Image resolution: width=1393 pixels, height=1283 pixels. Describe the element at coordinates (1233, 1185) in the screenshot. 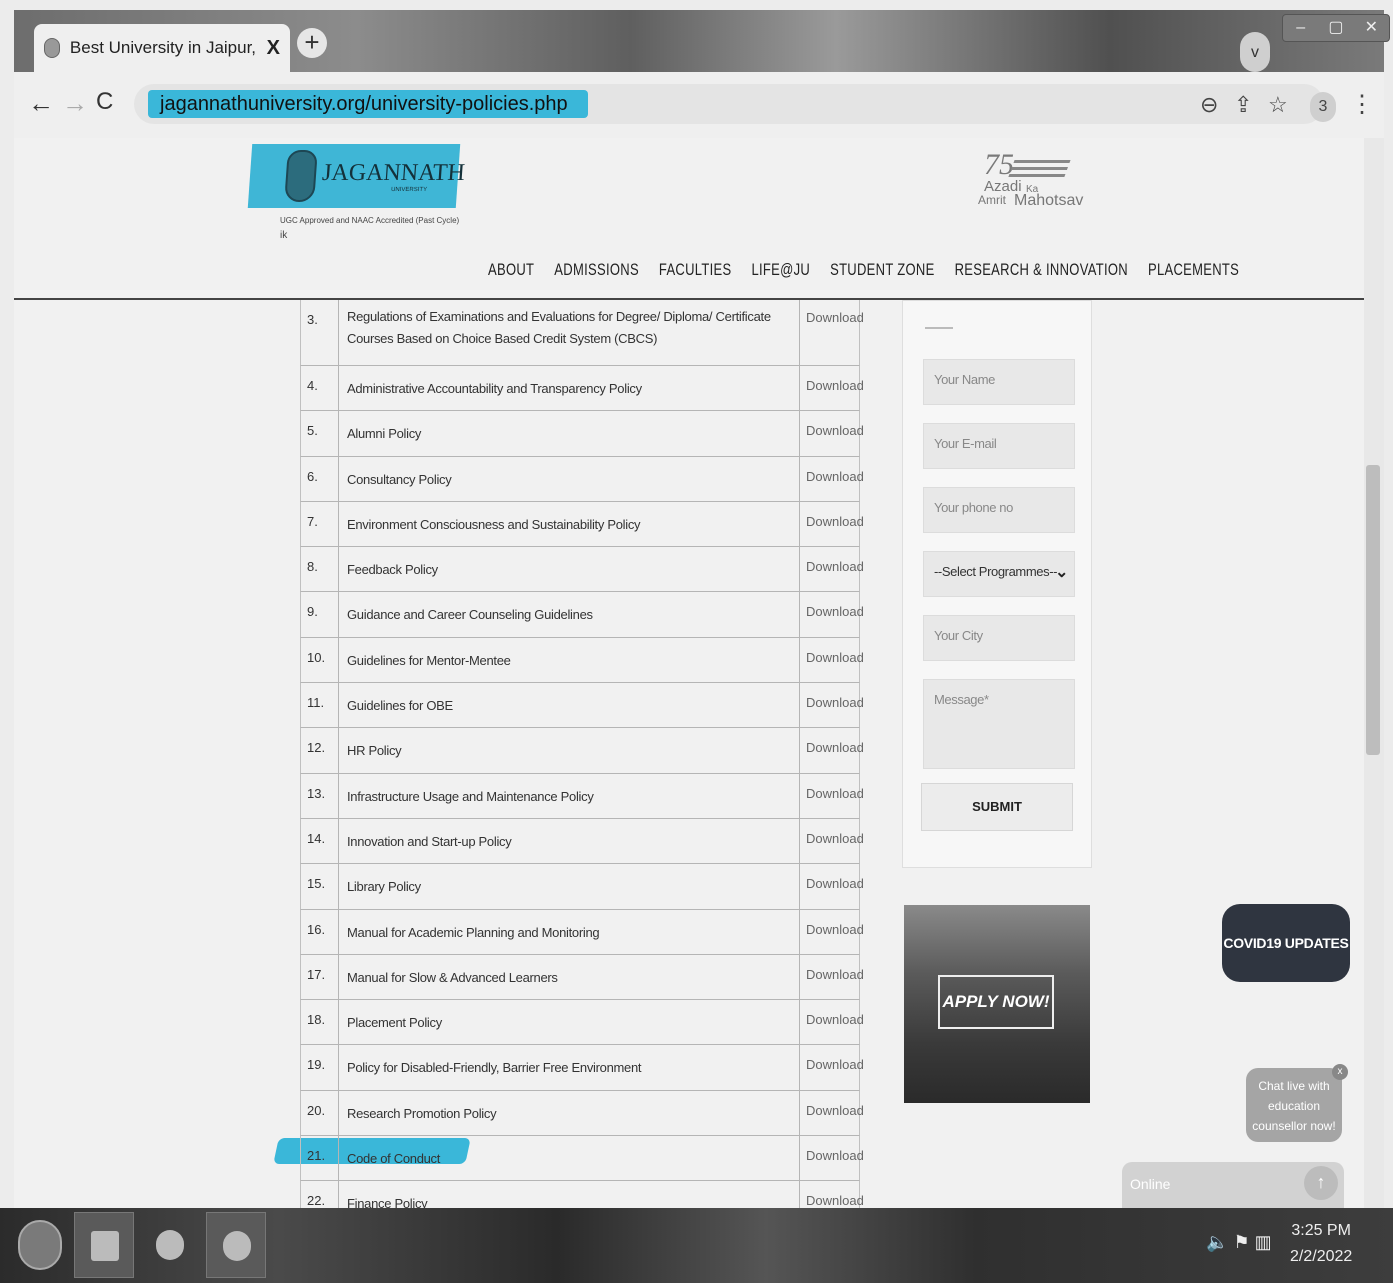

I see `chat-widget: Online ↑` at that location.